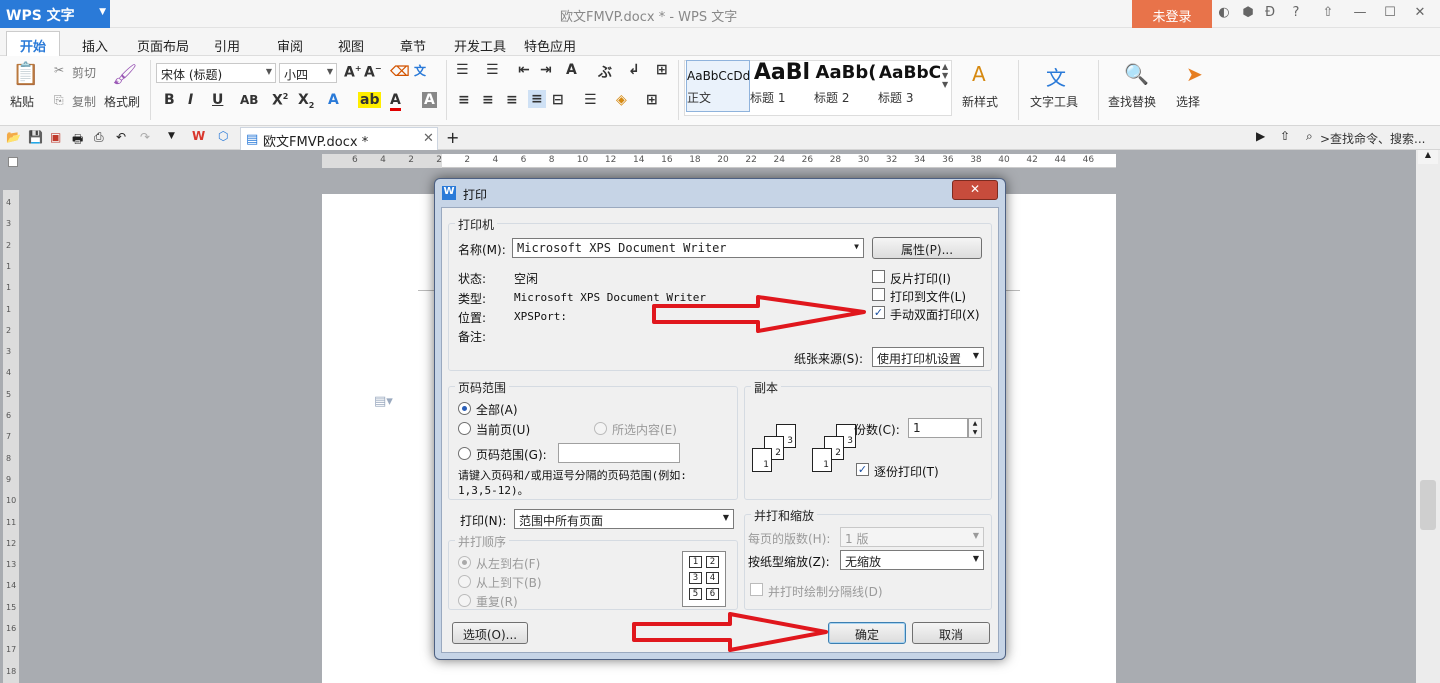  What do you see at coordinates (749, 473) in the screenshot?
I see `annotation-arrows` at bounding box center [749, 473].